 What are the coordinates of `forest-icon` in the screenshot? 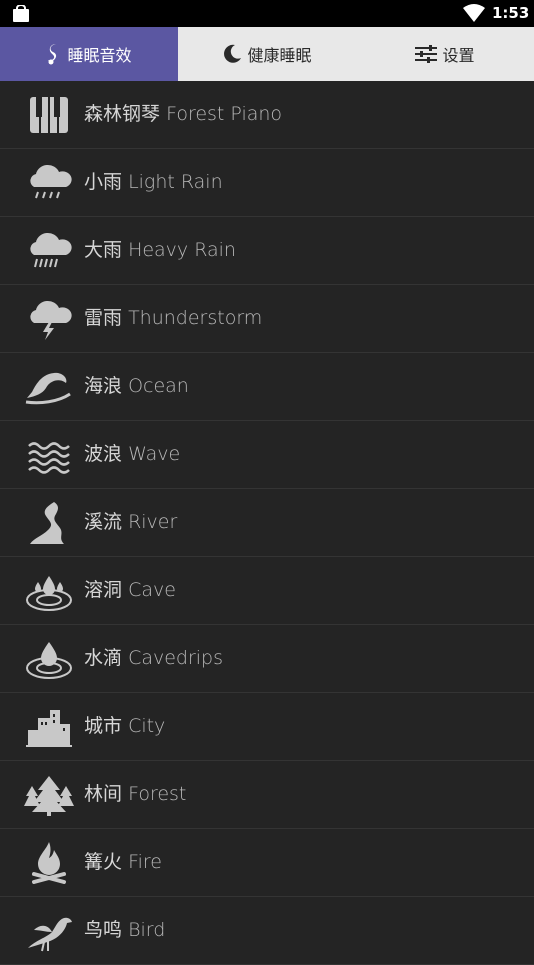 It's located at (49, 796).